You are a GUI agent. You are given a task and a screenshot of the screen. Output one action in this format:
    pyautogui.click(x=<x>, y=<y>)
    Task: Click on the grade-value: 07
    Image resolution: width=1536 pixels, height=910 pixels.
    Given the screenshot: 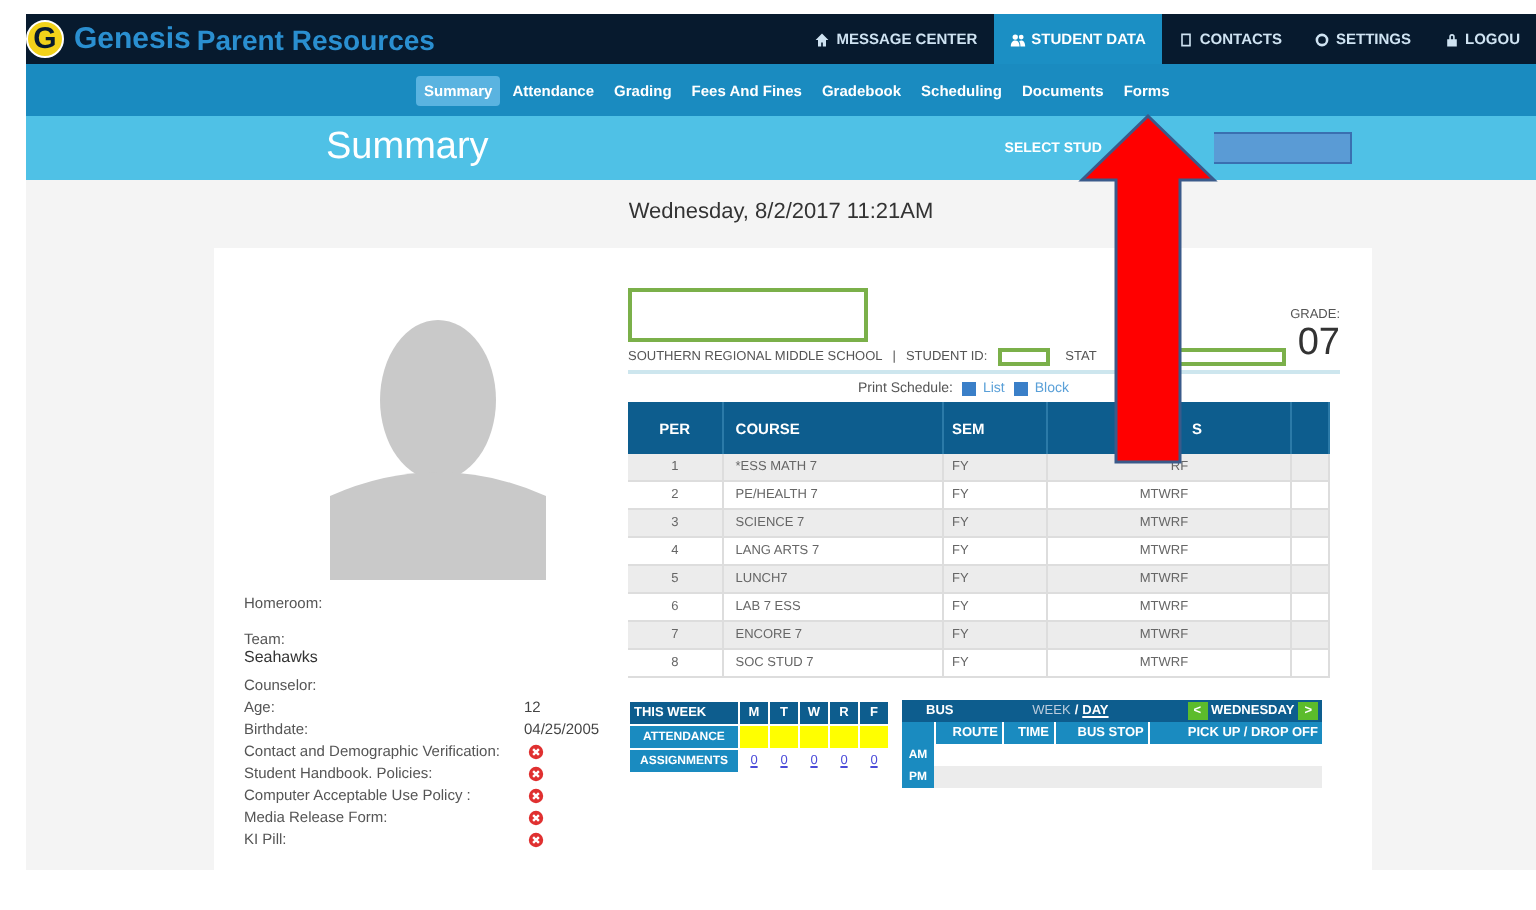 What is the action you would take?
    pyautogui.click(x=1318, y=344)
    